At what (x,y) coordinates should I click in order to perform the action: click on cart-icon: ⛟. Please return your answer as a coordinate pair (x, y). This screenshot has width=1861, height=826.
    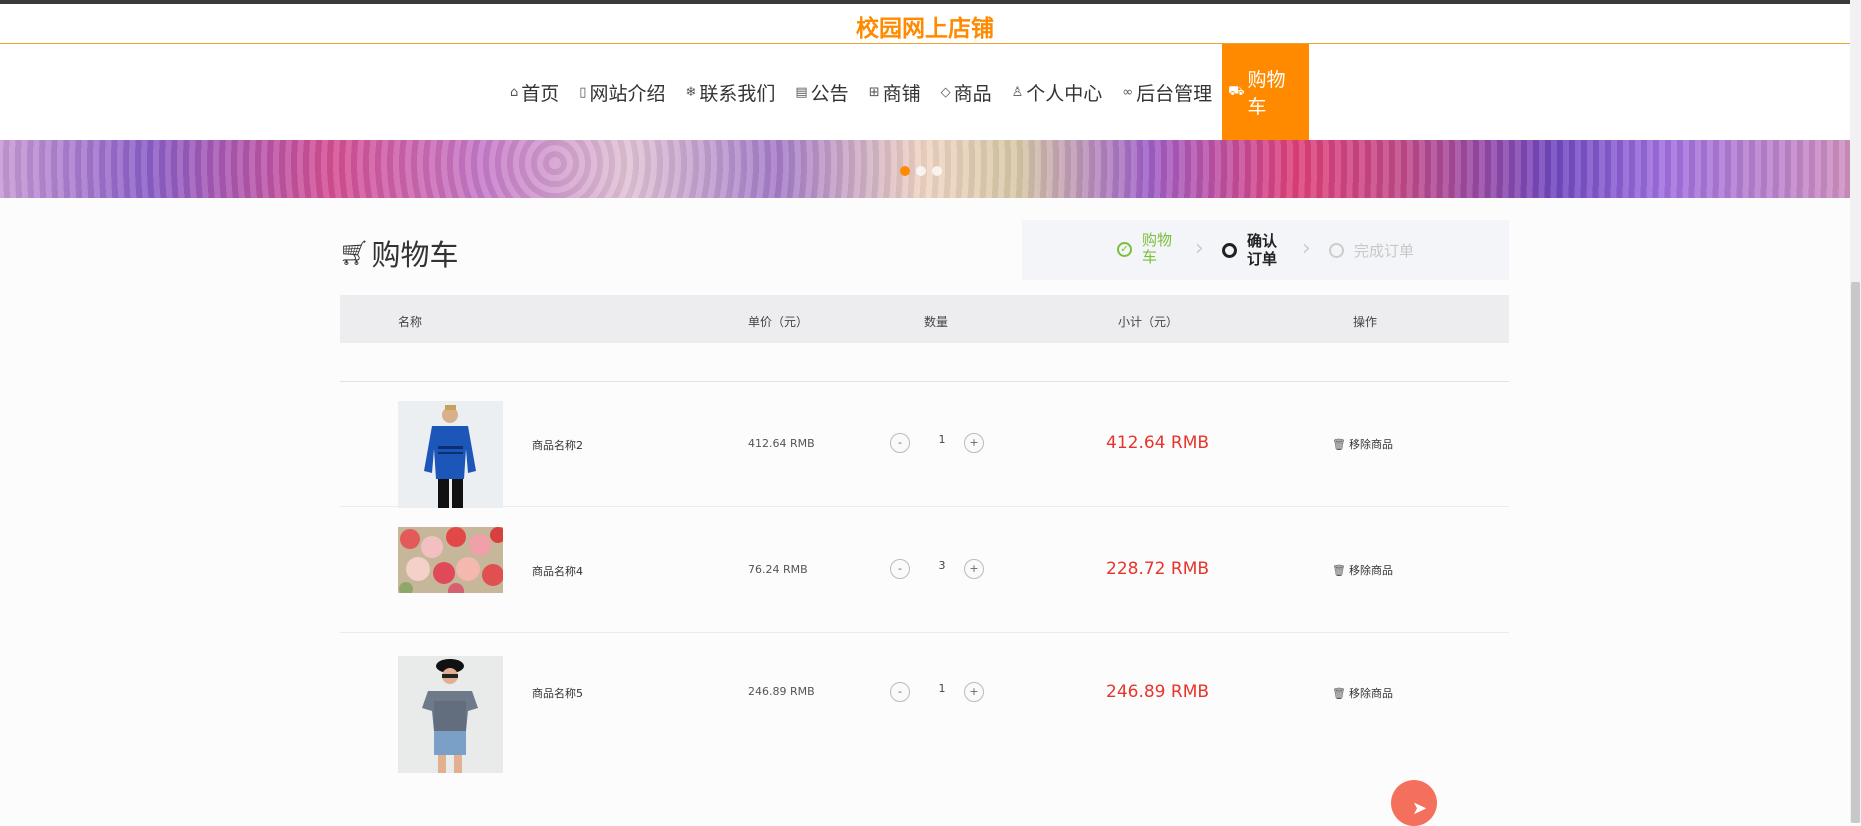
    Looking at the image, I should click on (1236, 91).